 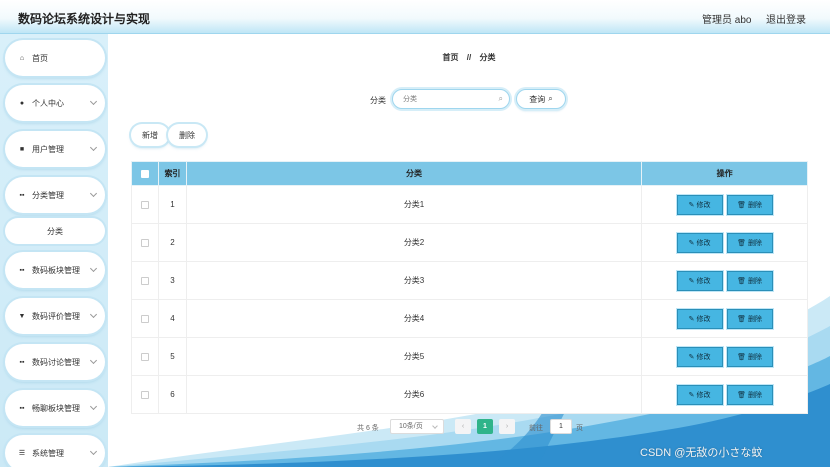 I want to click on breadcrumb-home: 首页, so click(x=451, y=57).